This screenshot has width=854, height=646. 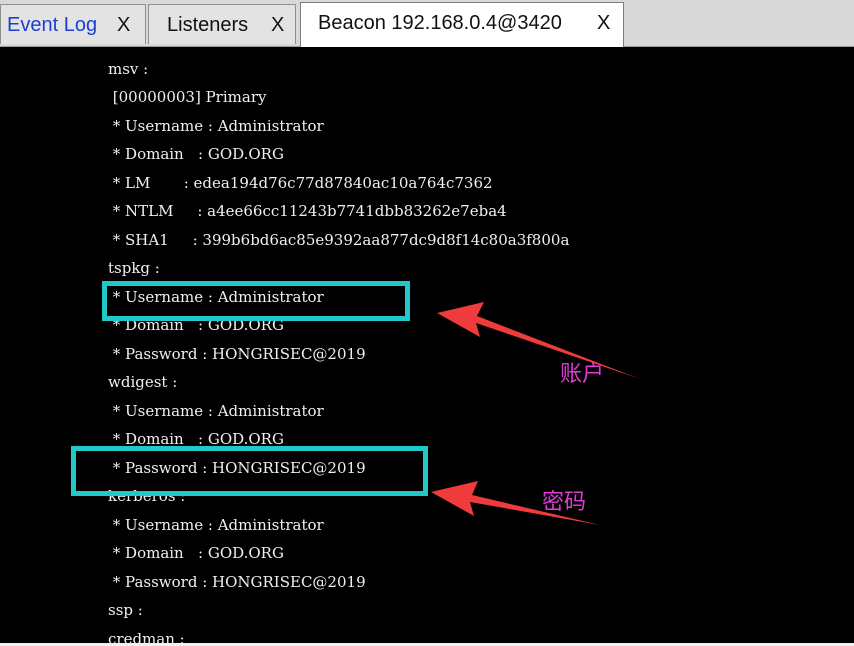 I want to click on tab-beacon: Beacon 192.168.0.4@3420 X, so click(x=462, y=24).